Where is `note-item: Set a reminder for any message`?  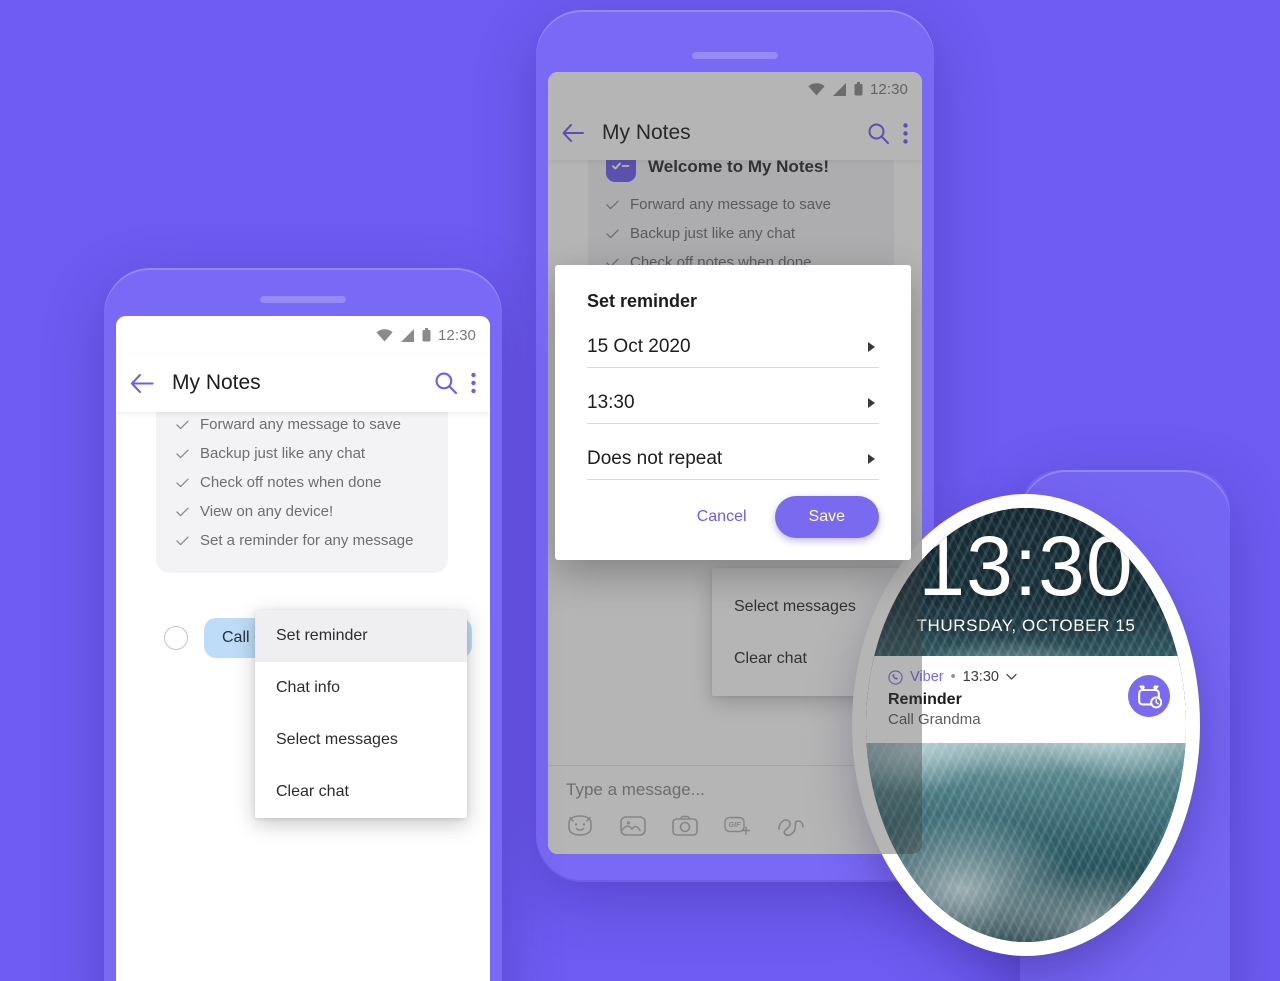
note-item: Set a reminder for any message is located at coordinates (302, 540).